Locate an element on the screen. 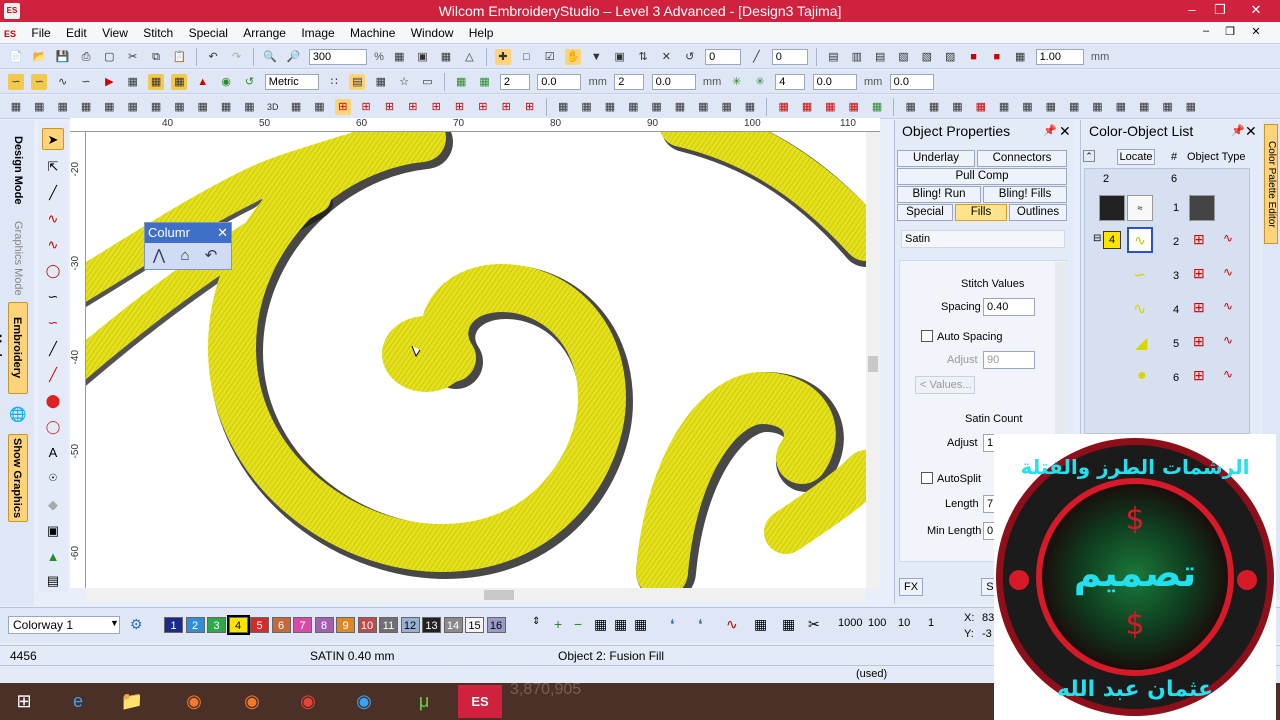  hscroll-thumb is located at coordinates (499, 595).